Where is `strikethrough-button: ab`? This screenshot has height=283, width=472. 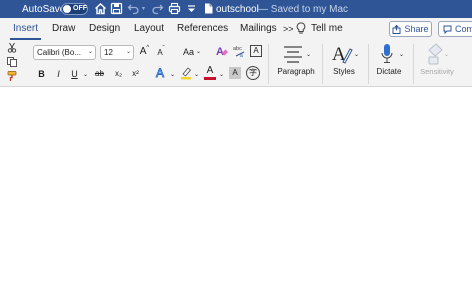
strikethrough-button: ab is located at coordinates (99, 73).